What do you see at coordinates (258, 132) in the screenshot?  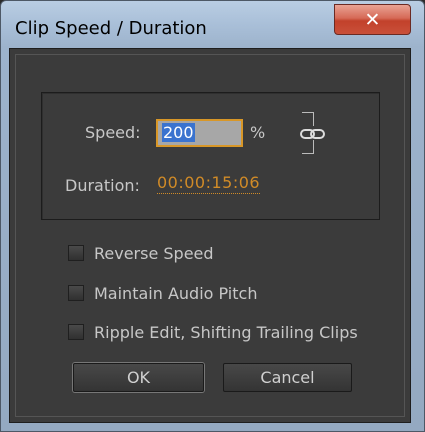 I see `speed-unit: %` at bounding box center [258, 132].